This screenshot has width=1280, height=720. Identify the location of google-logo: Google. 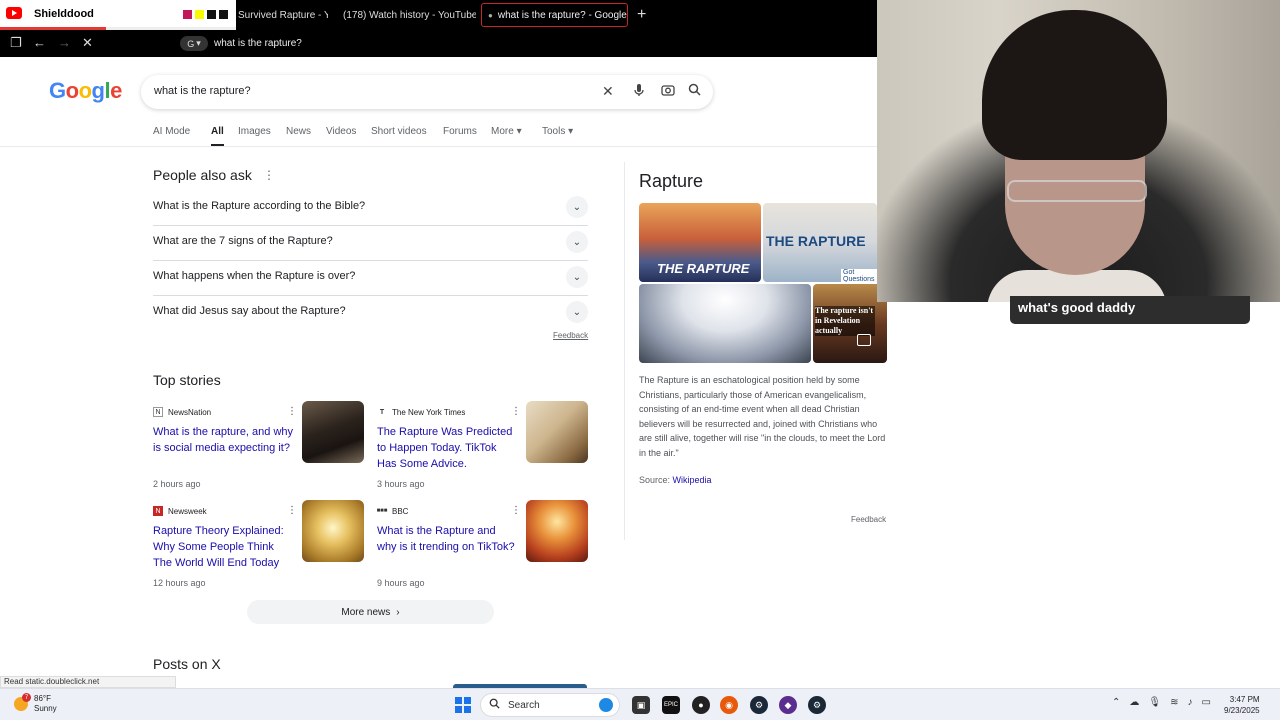
(85, 91).